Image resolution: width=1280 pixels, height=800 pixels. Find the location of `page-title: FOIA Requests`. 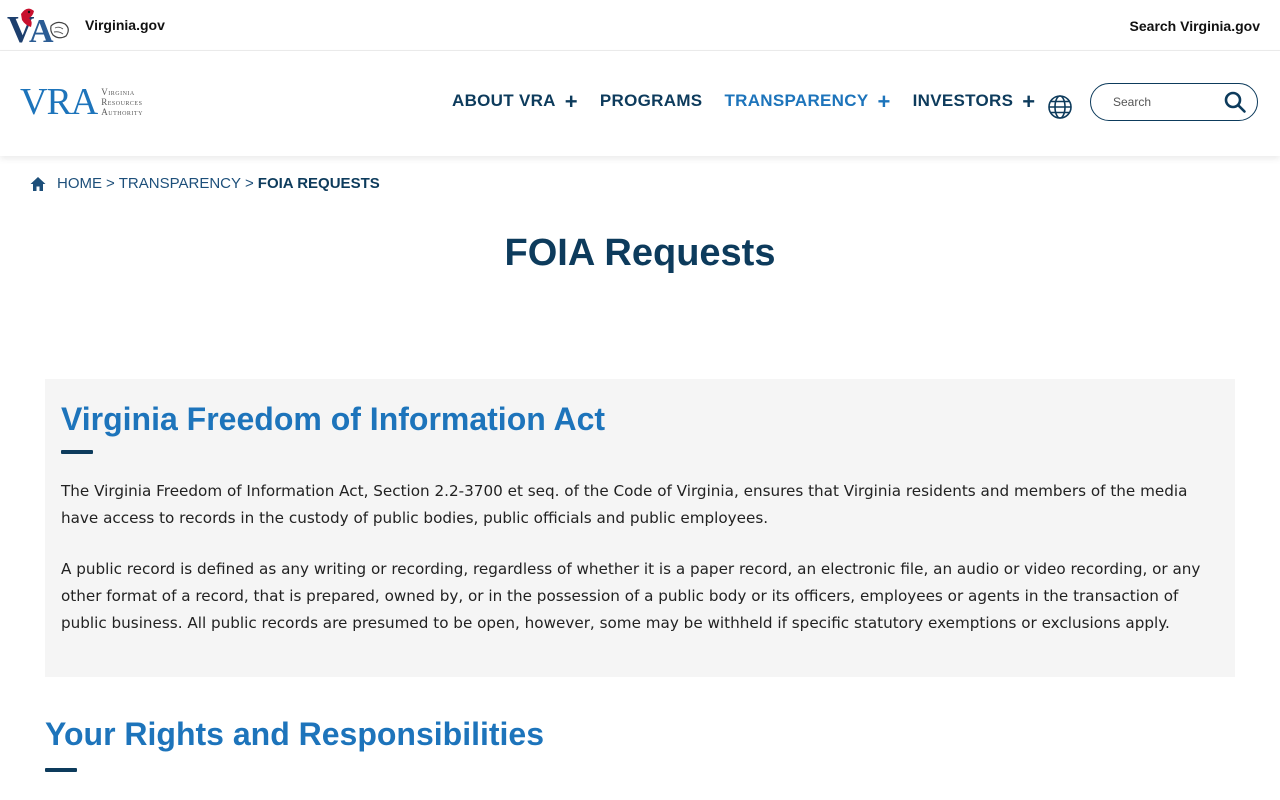

page-title: FOIA Requests is located at coordinates (640, 253).